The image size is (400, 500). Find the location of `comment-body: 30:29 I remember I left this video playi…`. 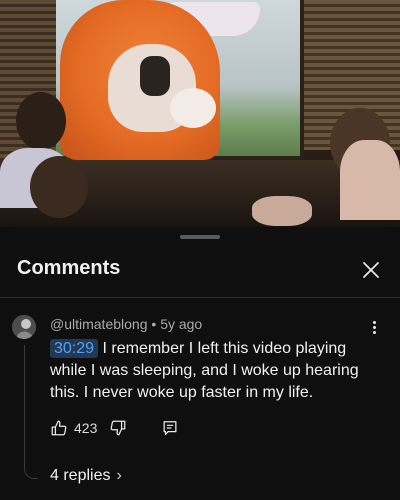

comment-body: 30:29 I remember I left this video playi… is located at coordinates (215, 371).